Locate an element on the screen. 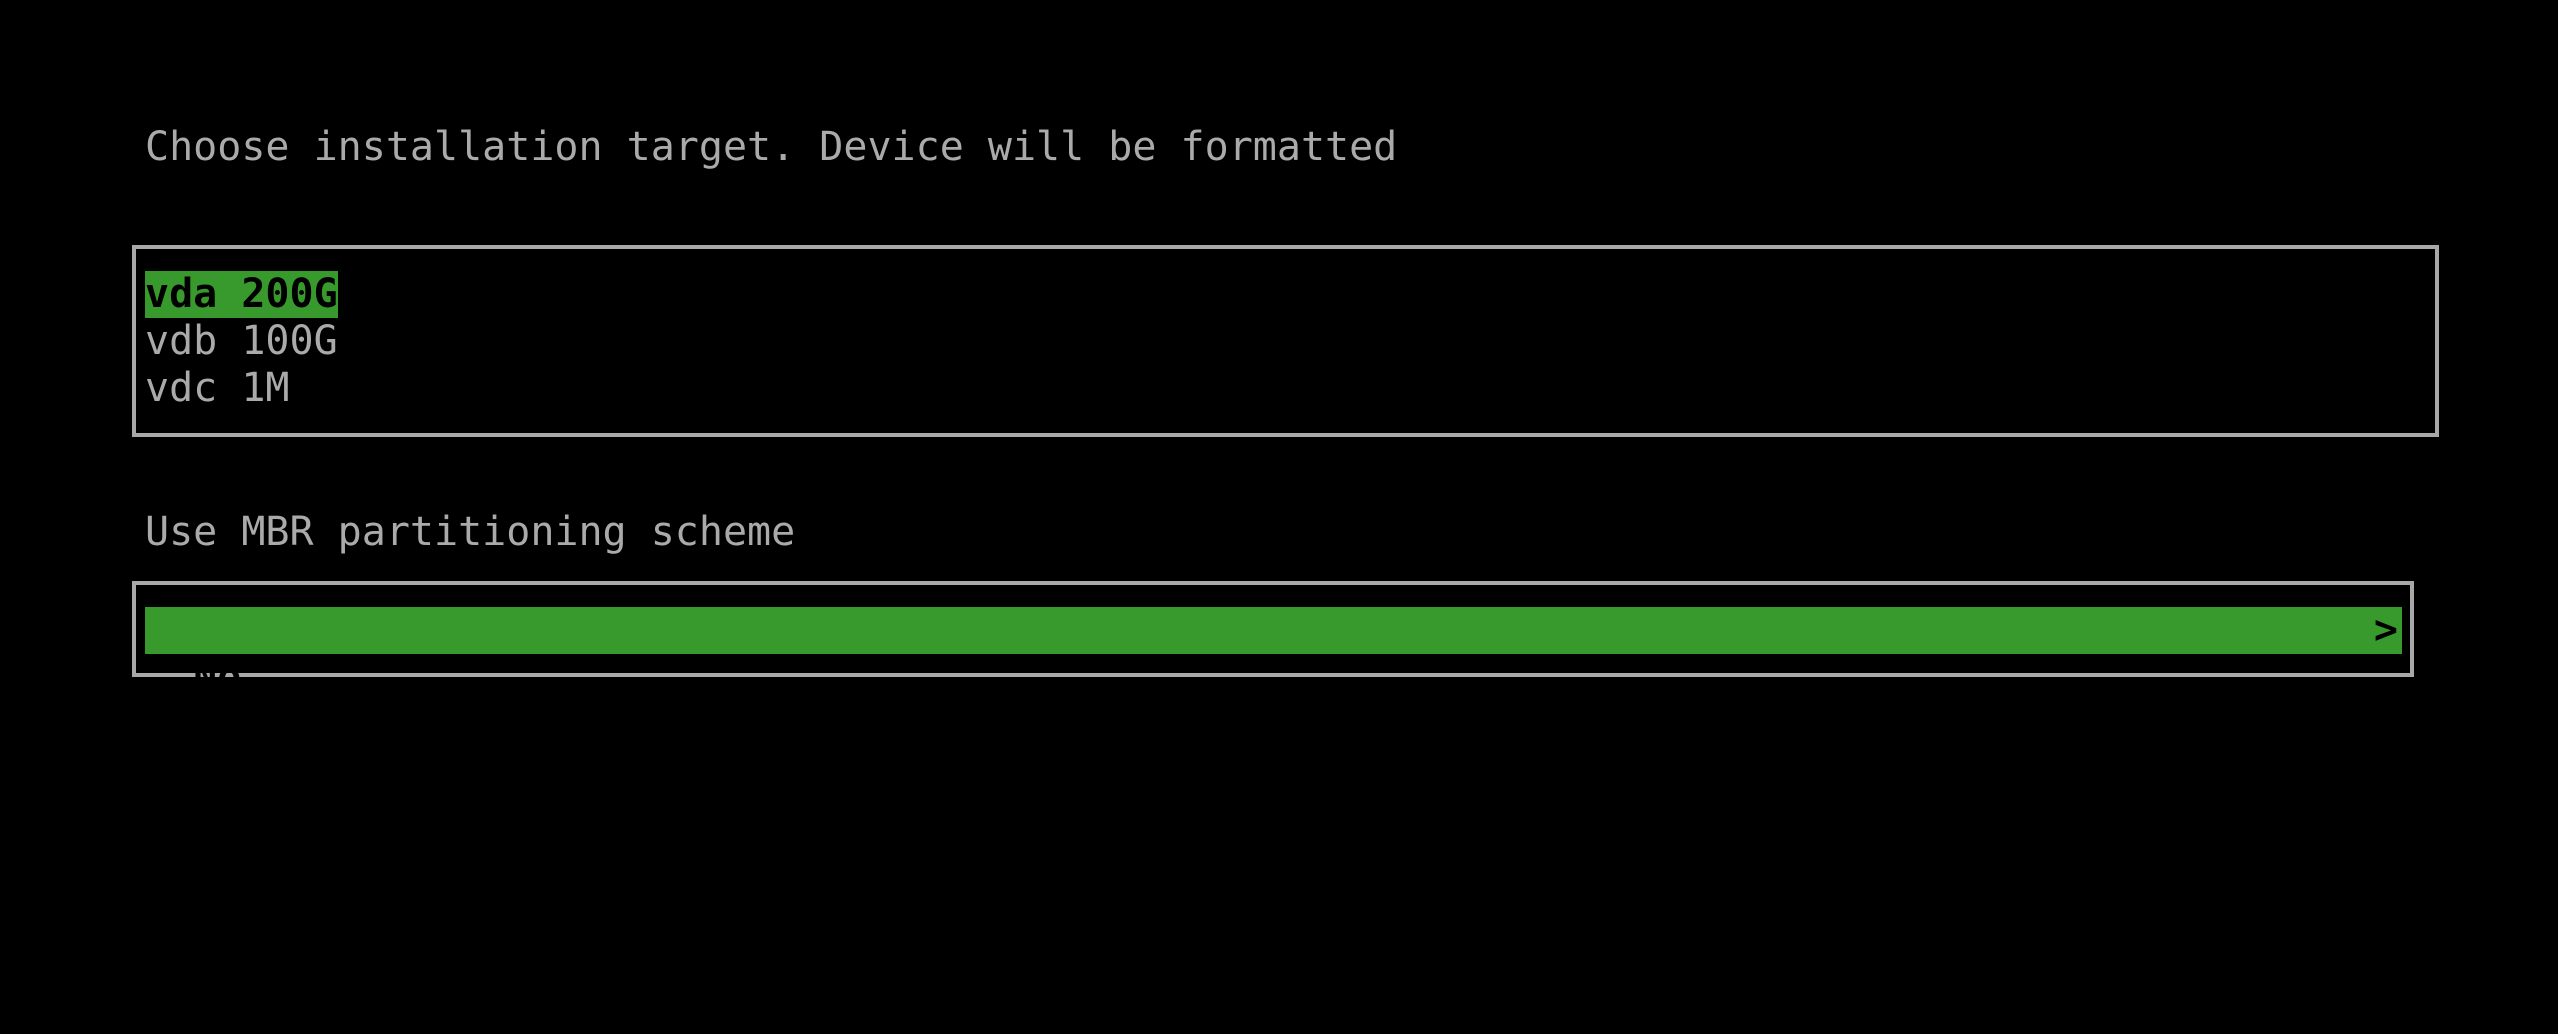  device-item-vdc: vdc 1M is located at coordinates (217, 388).